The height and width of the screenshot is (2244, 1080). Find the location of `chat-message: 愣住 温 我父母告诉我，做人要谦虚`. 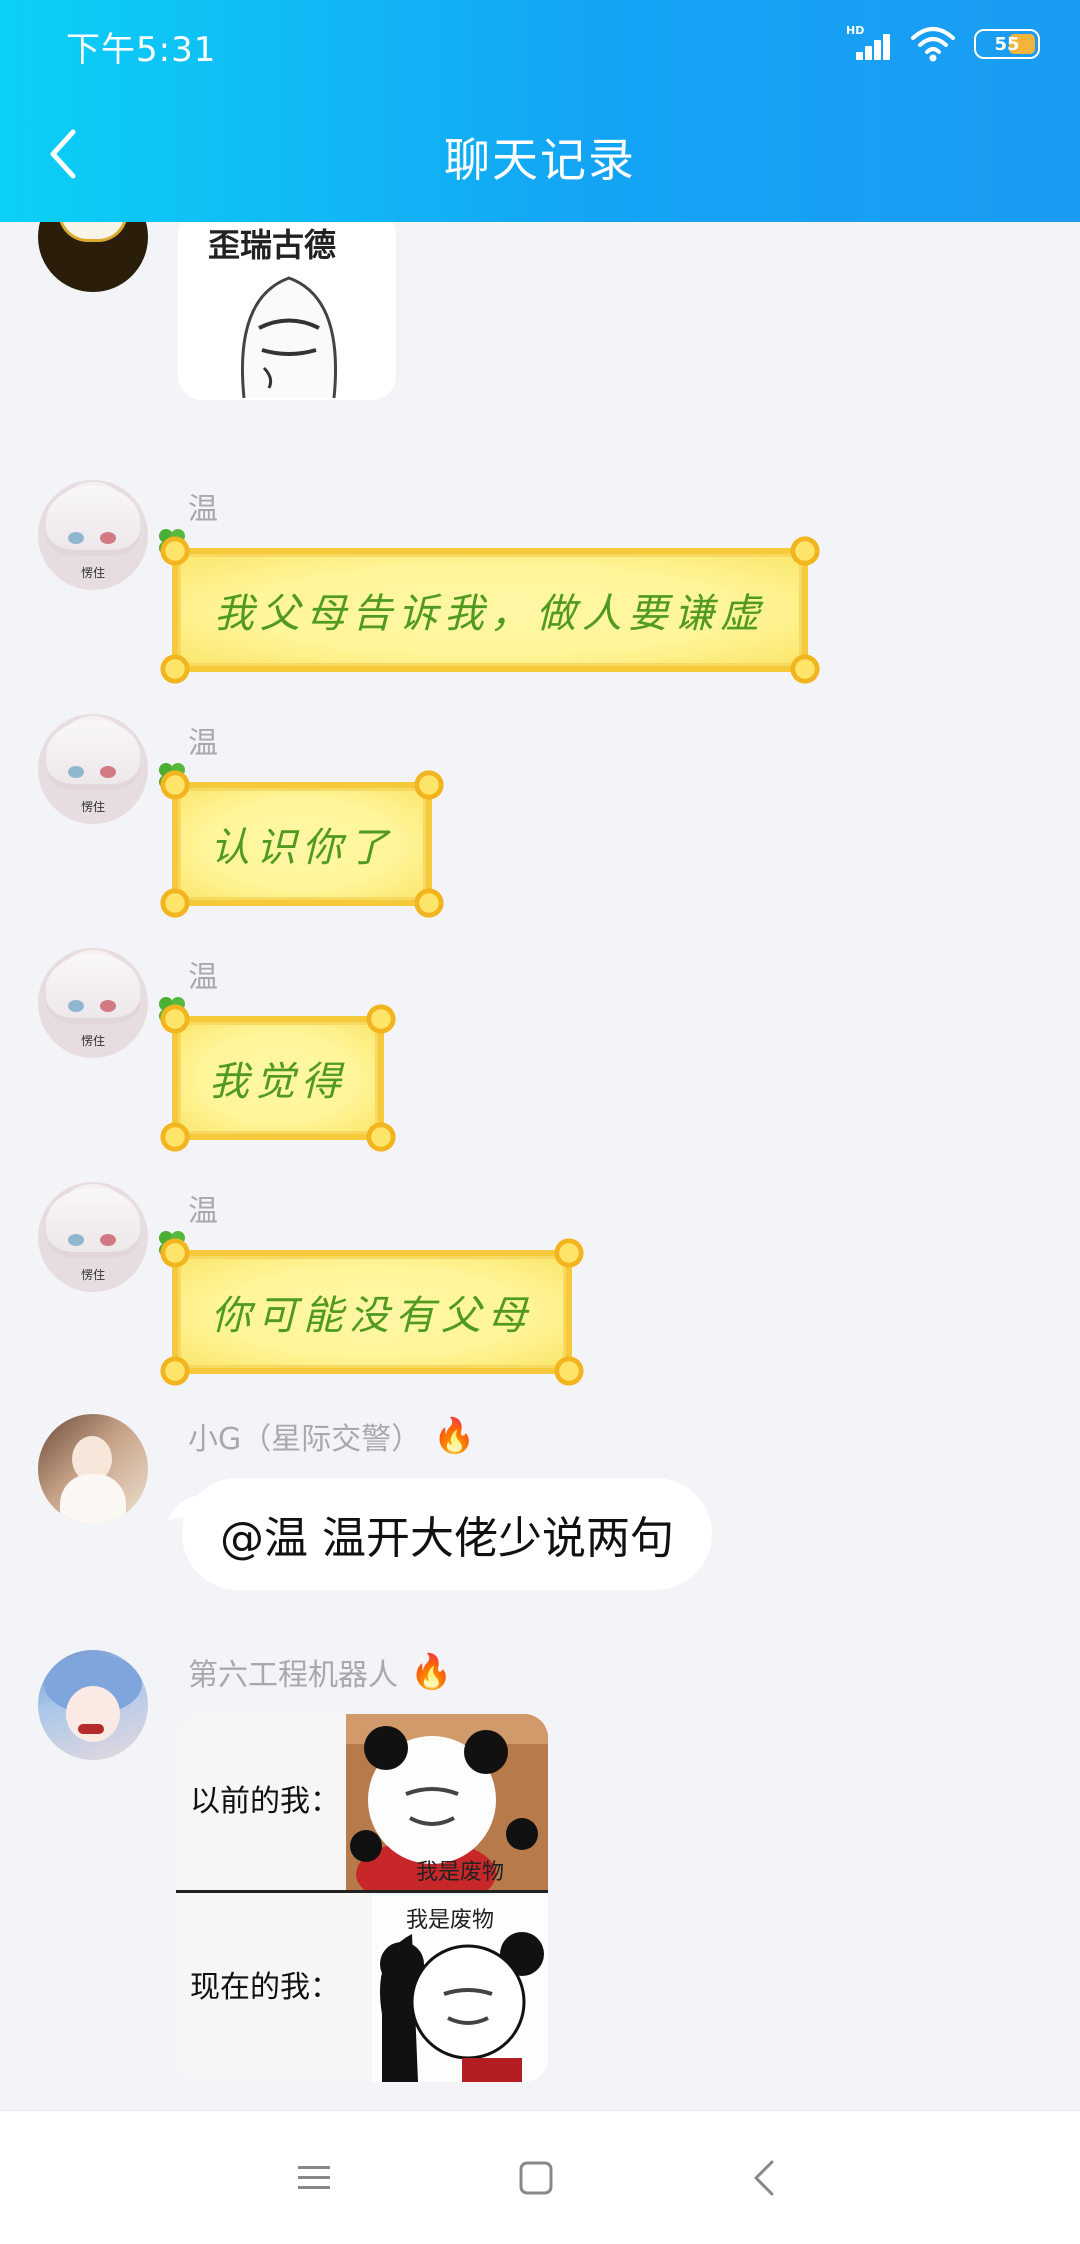

chat-message: 愣住 温 我父母告诉我，做人要谦虚 is located at coordinates (540, 583).